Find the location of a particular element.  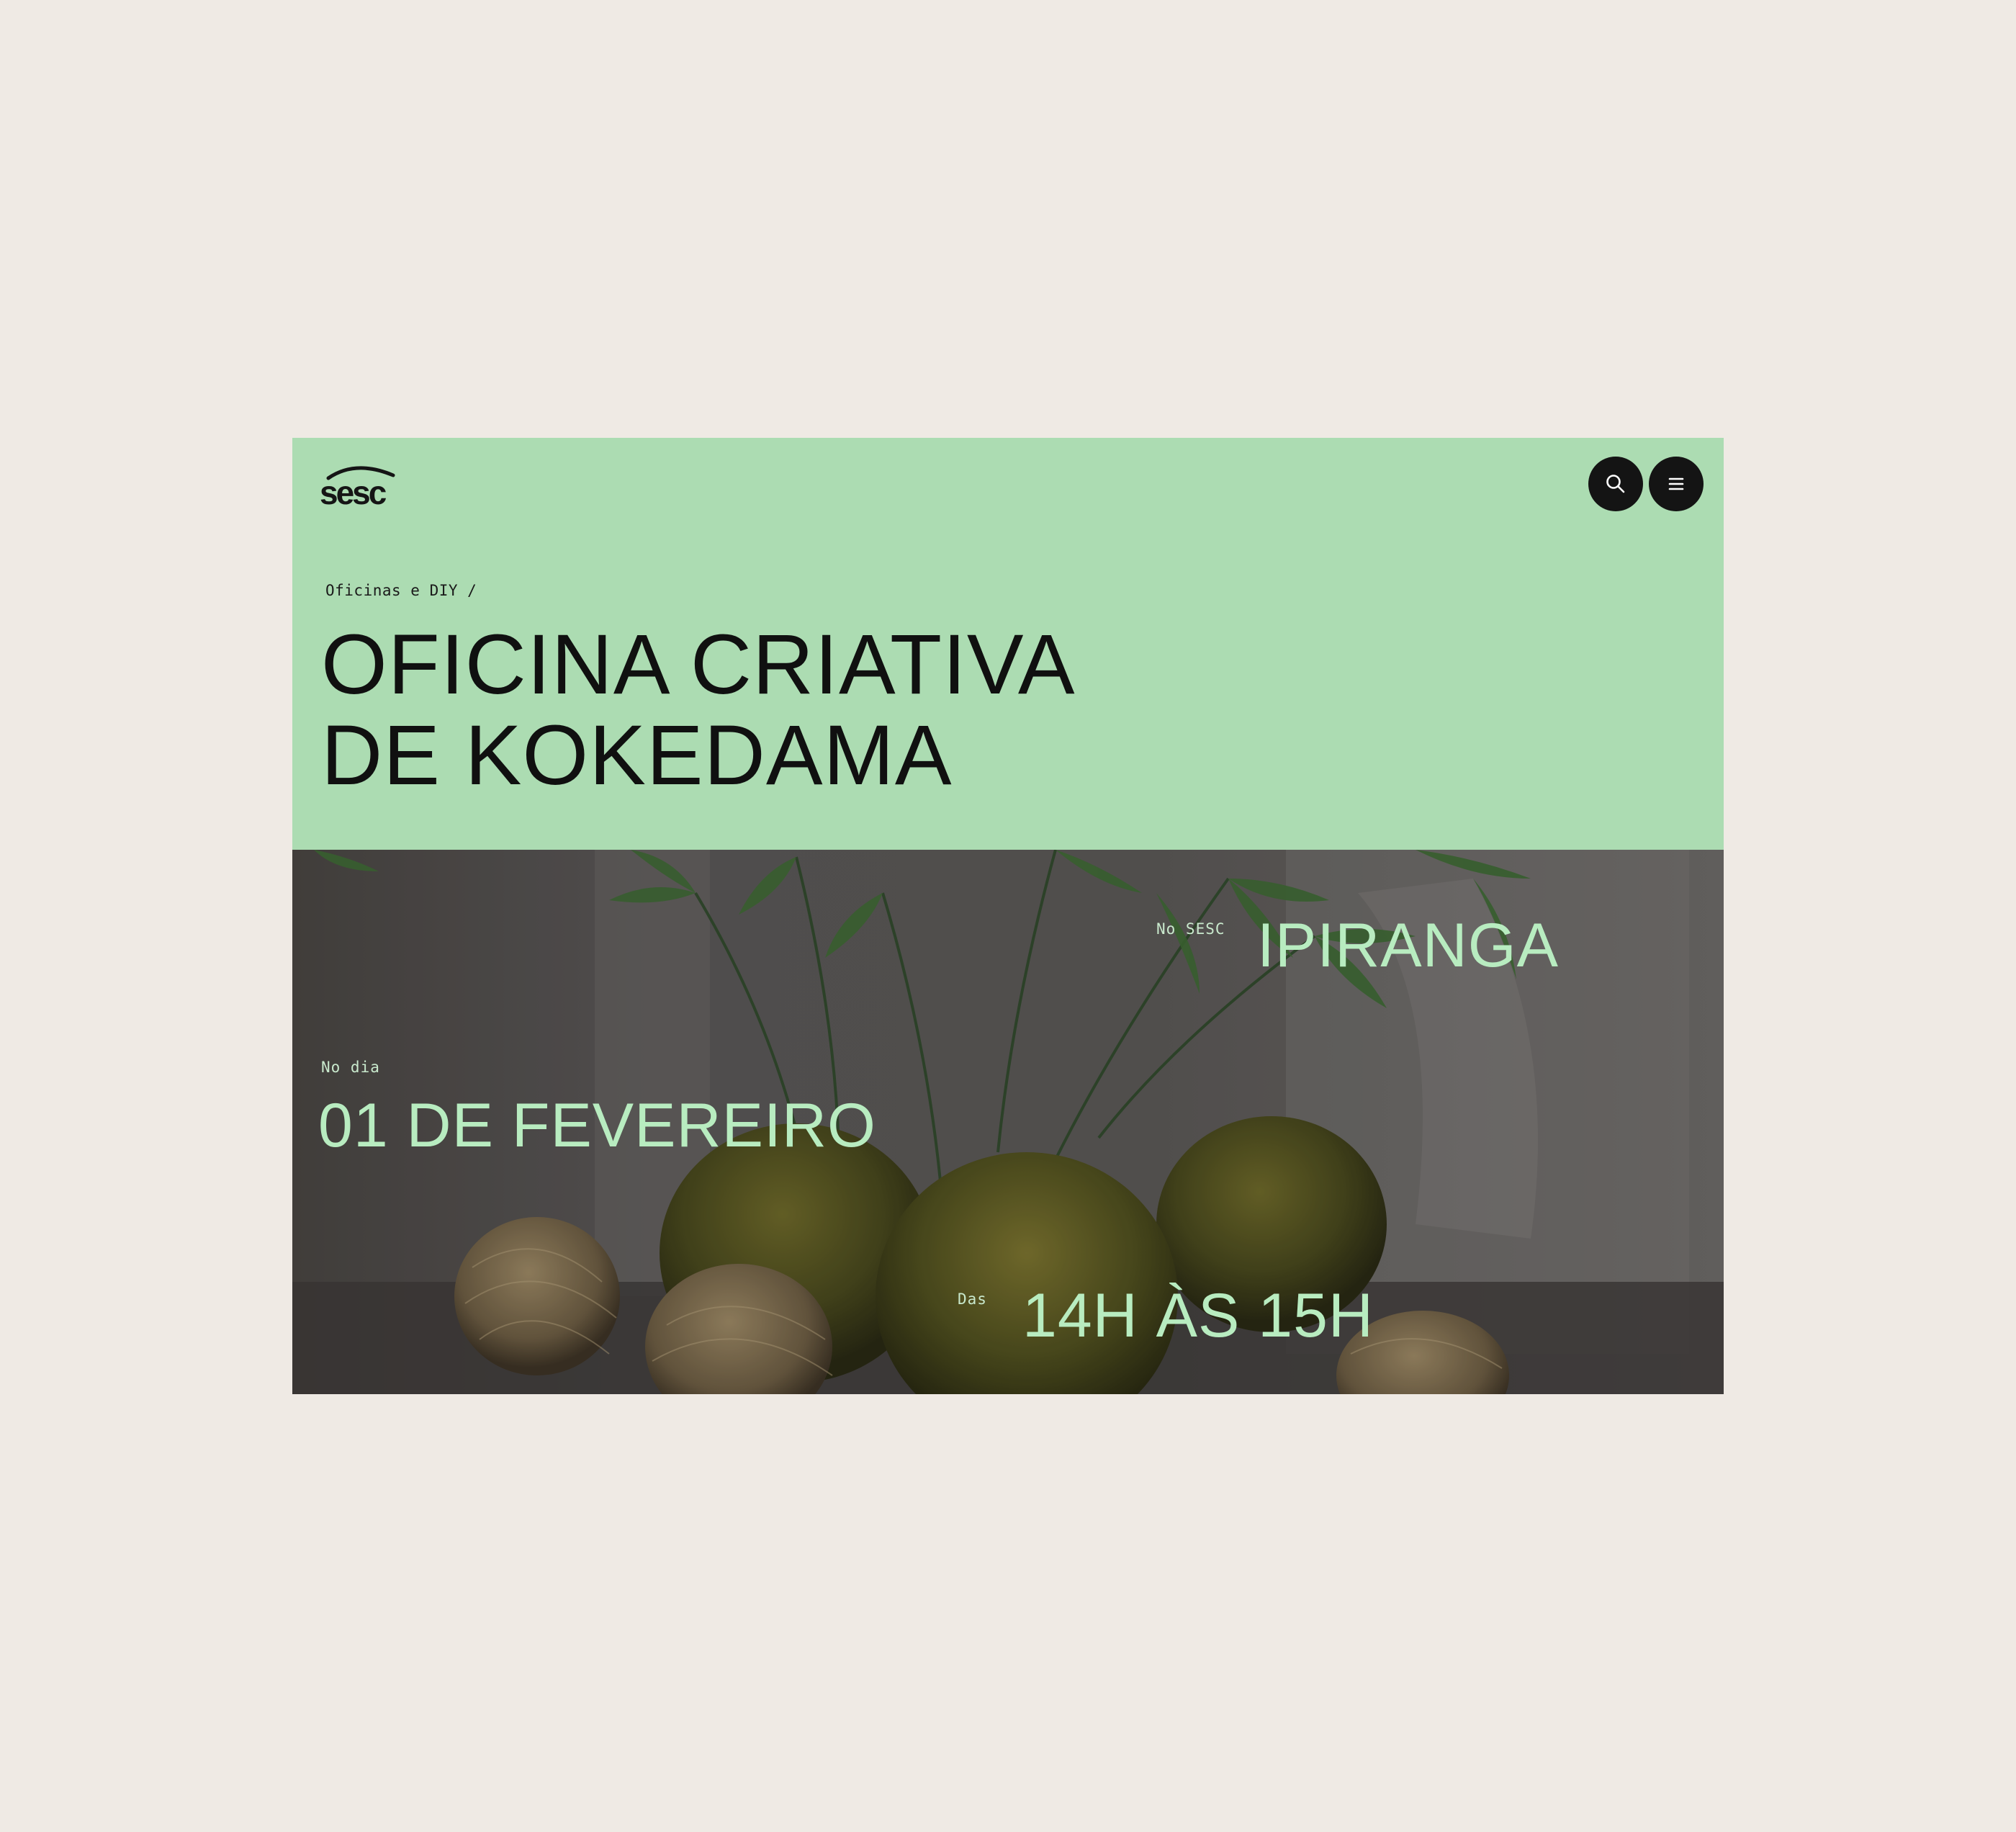

search-icon is located at coordinates (1615, 484).